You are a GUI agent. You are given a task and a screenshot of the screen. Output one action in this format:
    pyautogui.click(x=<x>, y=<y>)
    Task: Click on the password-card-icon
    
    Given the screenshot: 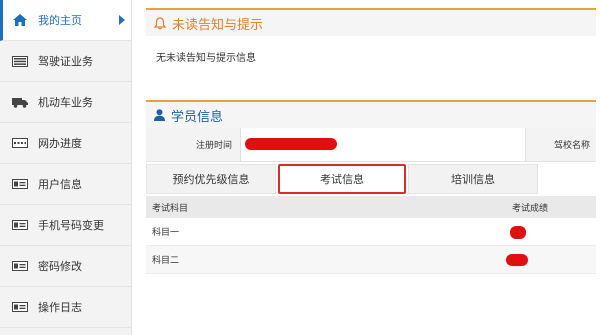 What is the action you would take?
    pyautogui.click(x=20, y=266)
    